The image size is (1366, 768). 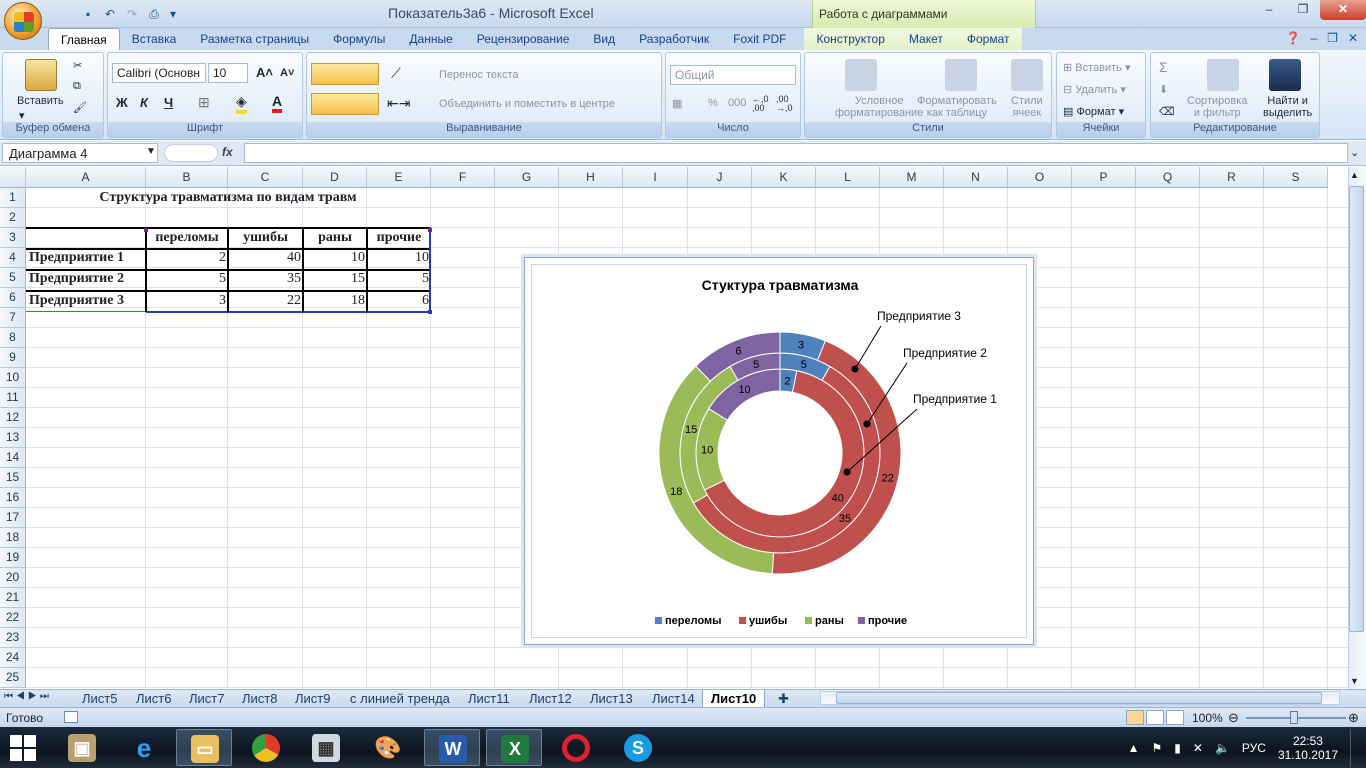 What do you see at coordinates (335, 301) in the screenshot?
I see `data-cell: 18` at bounding box center [335, 301].